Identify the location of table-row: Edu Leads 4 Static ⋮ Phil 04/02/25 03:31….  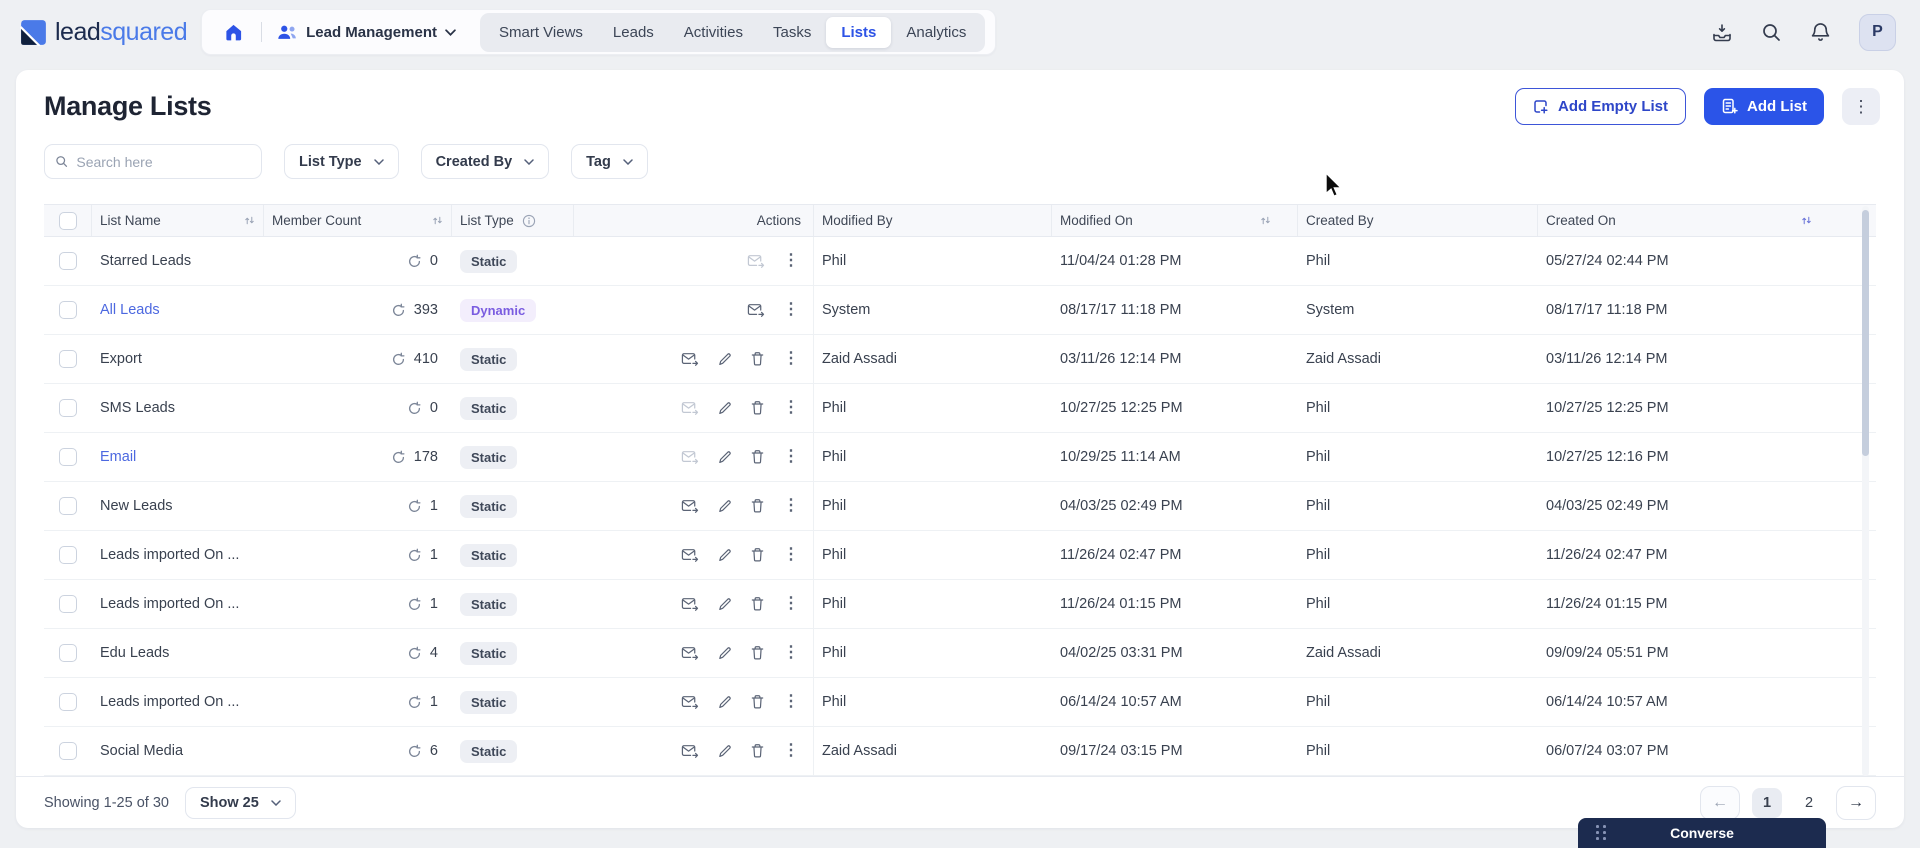
(960, 653).